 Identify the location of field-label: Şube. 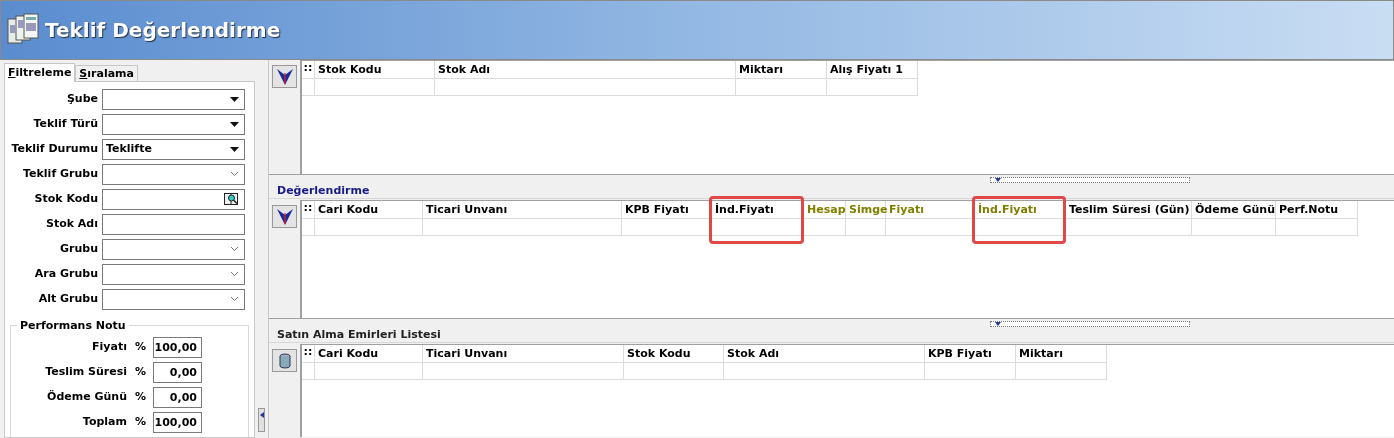
(82, 98).